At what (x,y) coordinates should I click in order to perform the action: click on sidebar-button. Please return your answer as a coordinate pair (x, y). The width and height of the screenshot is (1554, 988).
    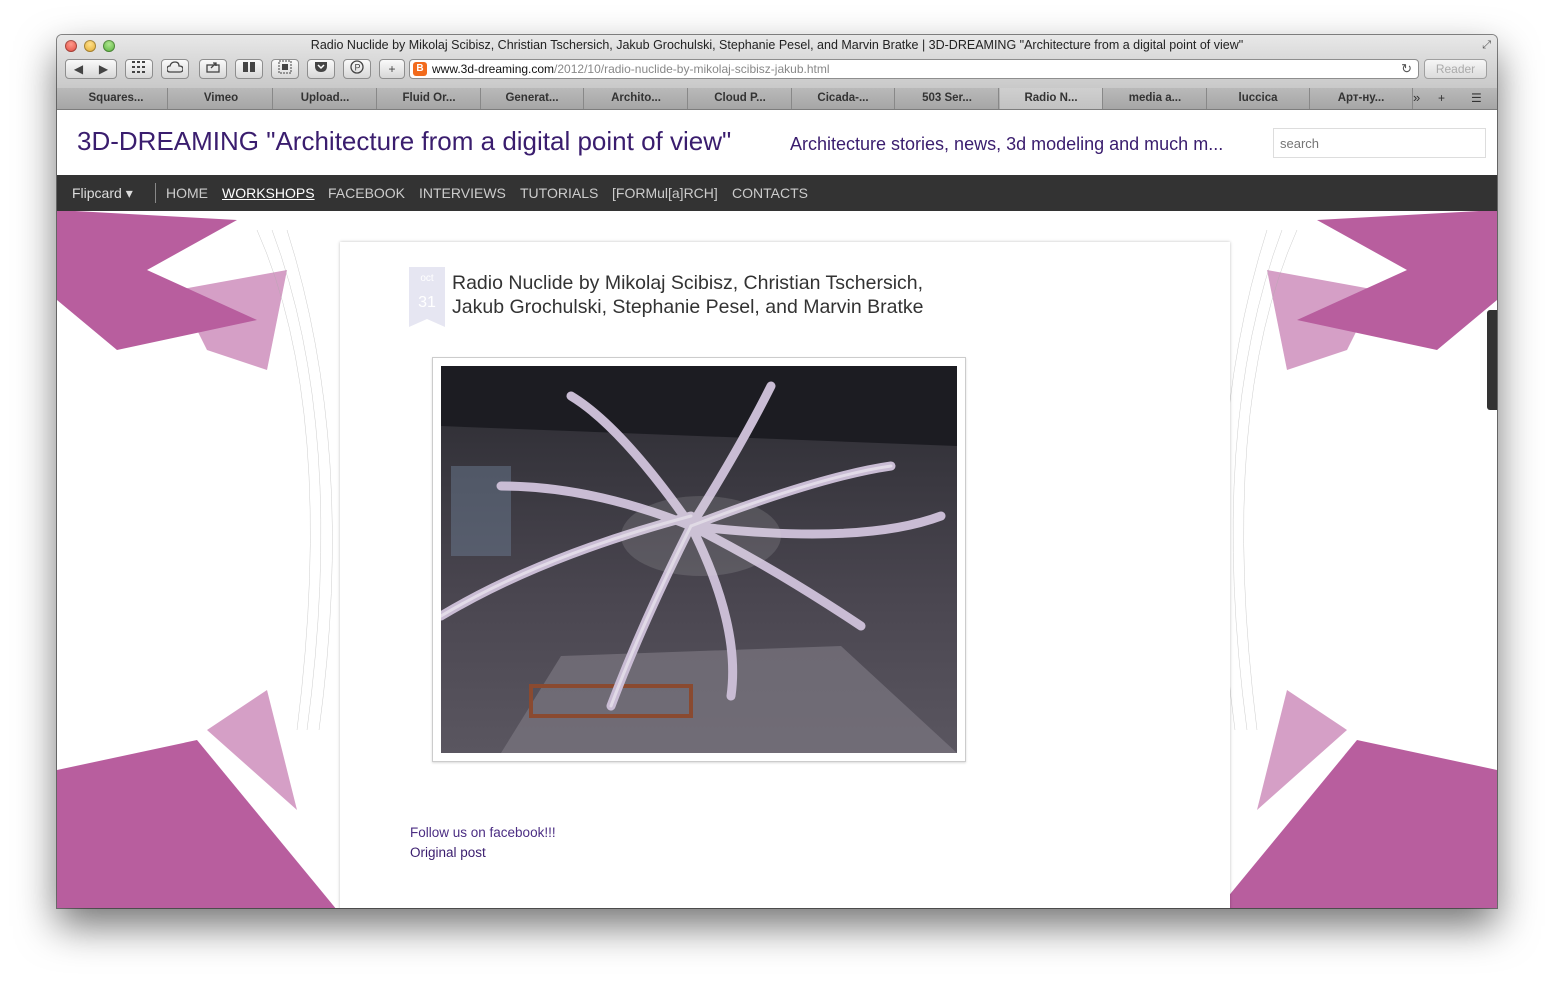
    Looking at the image, I should click on (249, 69).